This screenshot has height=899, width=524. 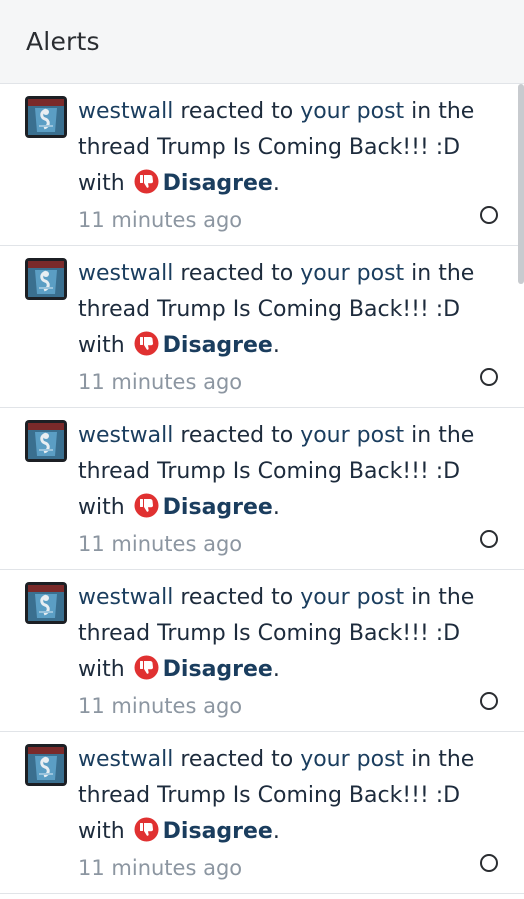 What do you see at coordinates (262, 42) in the screenshot?
I see `alerts-header: Alerts` at bounding box center [262, 42].